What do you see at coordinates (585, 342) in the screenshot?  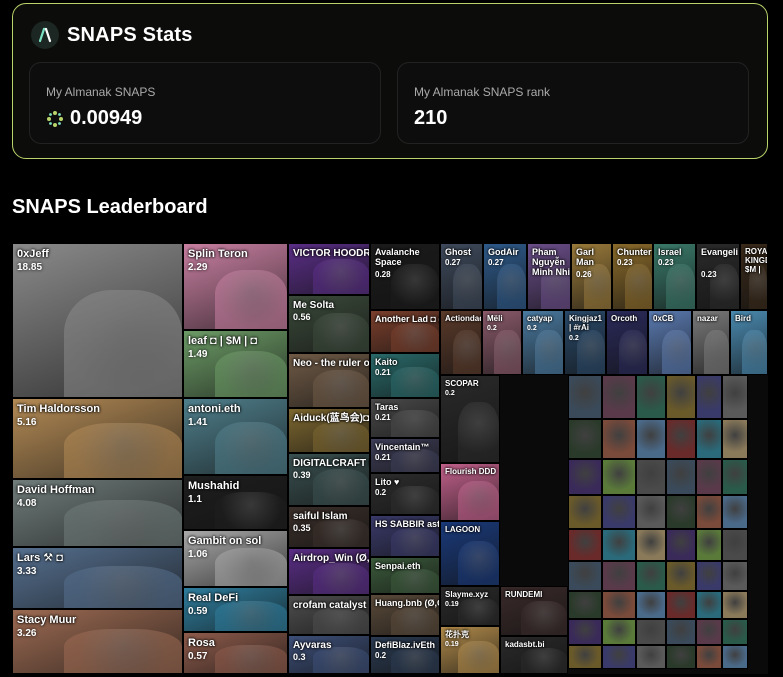 I see `leaderboard-tile: Kingjaz1 | #rAi 0.2` at bounding box center [585, 342].